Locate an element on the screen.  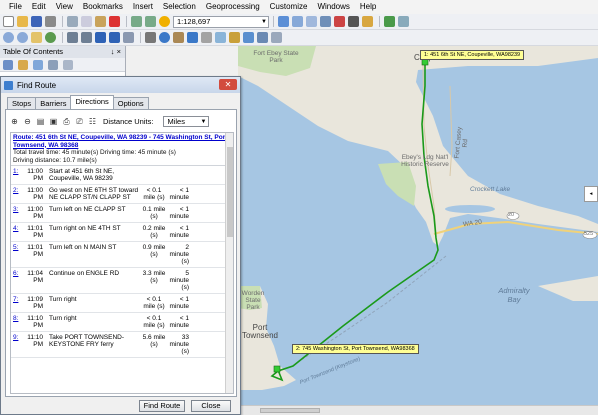
html-popup-icon is located at coordinates (192, 37).